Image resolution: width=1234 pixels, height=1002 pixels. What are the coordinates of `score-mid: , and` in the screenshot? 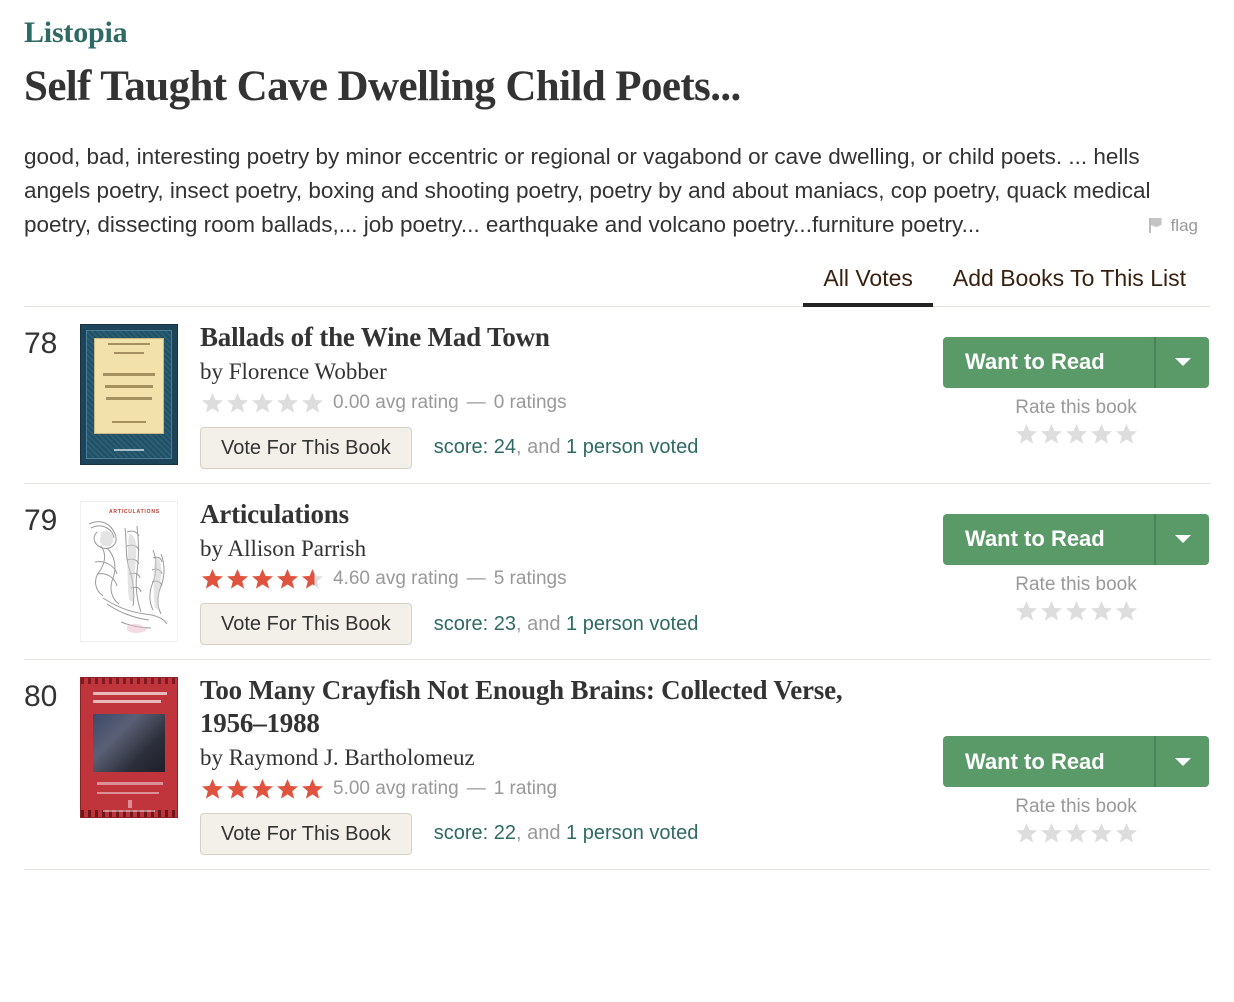 It's located at (538, 623).